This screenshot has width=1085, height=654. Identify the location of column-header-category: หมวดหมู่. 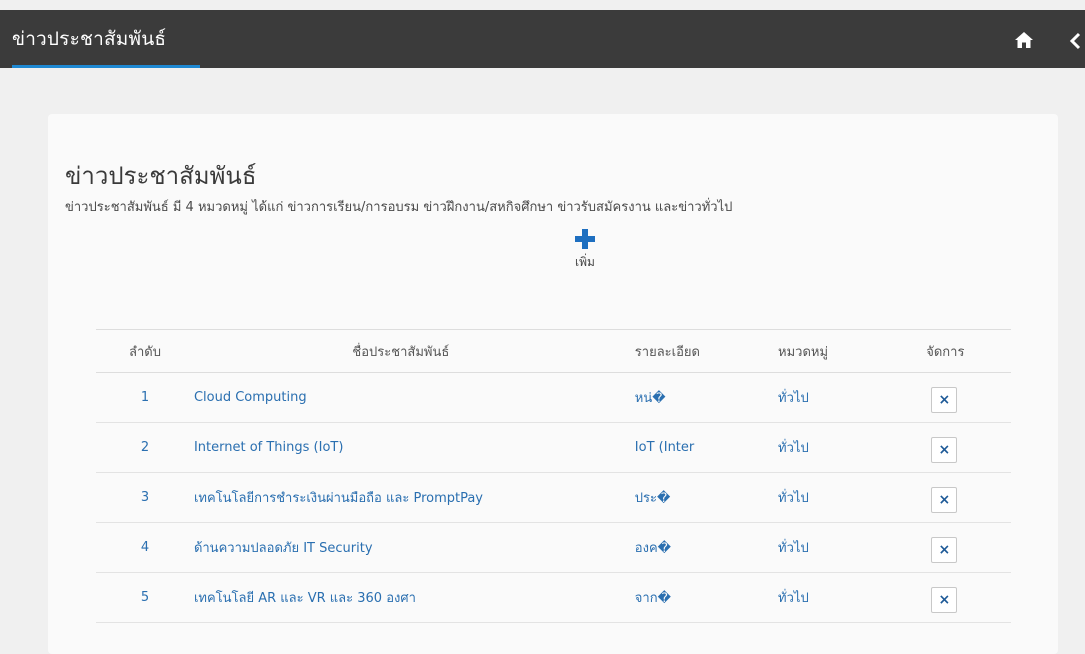
(825, 351).